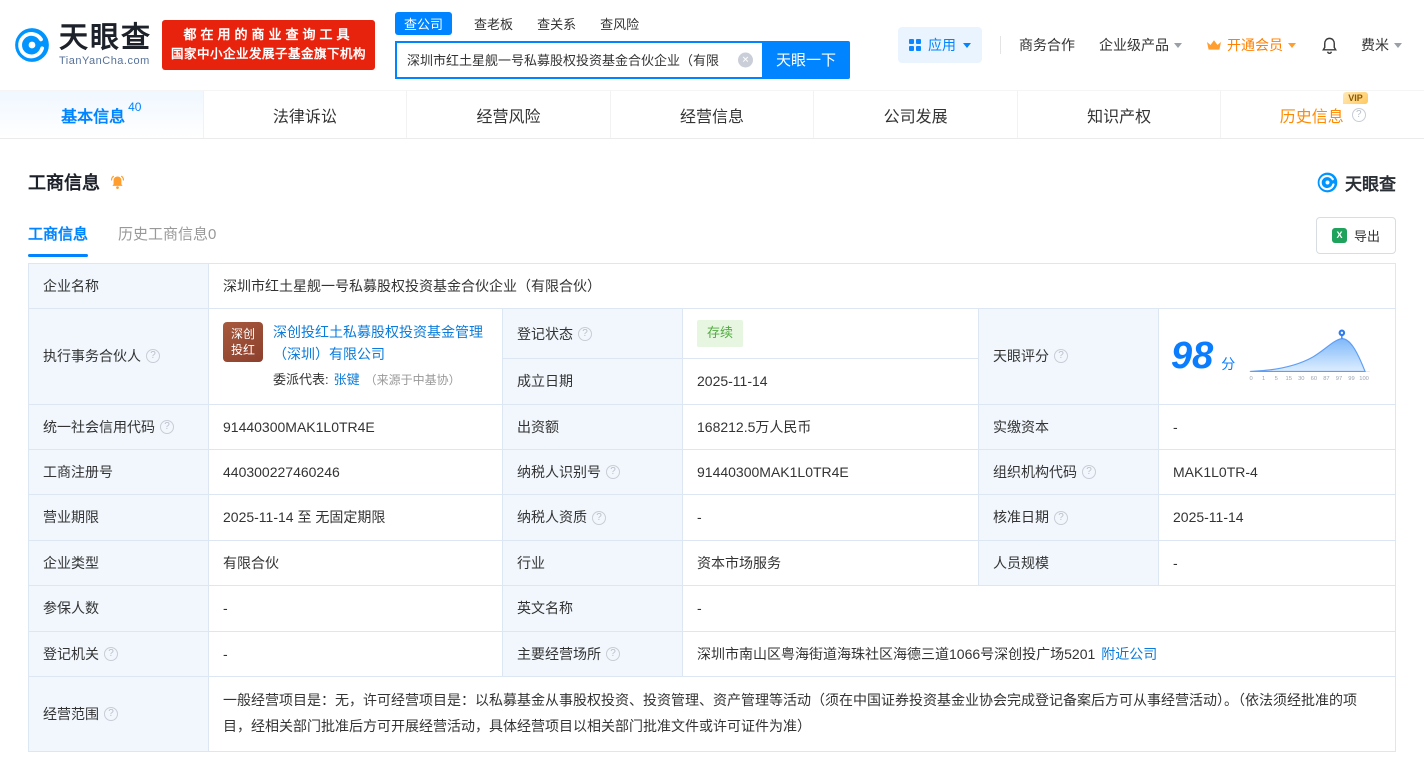  What do you see at coordinates (538, 426) in the screenshot?
I see `contribution-label: 出资额` at bounding box center [538, 426].